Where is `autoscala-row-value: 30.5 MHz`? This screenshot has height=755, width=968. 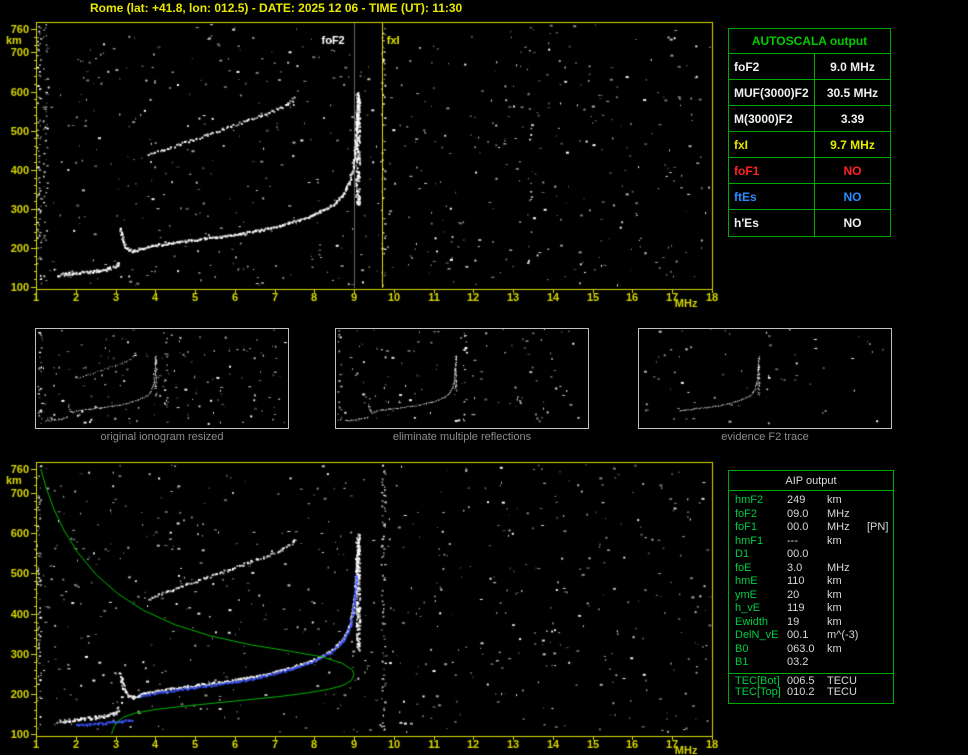 autoscala-row-value: 30.5 MHz is located at coordinates (852, 93).